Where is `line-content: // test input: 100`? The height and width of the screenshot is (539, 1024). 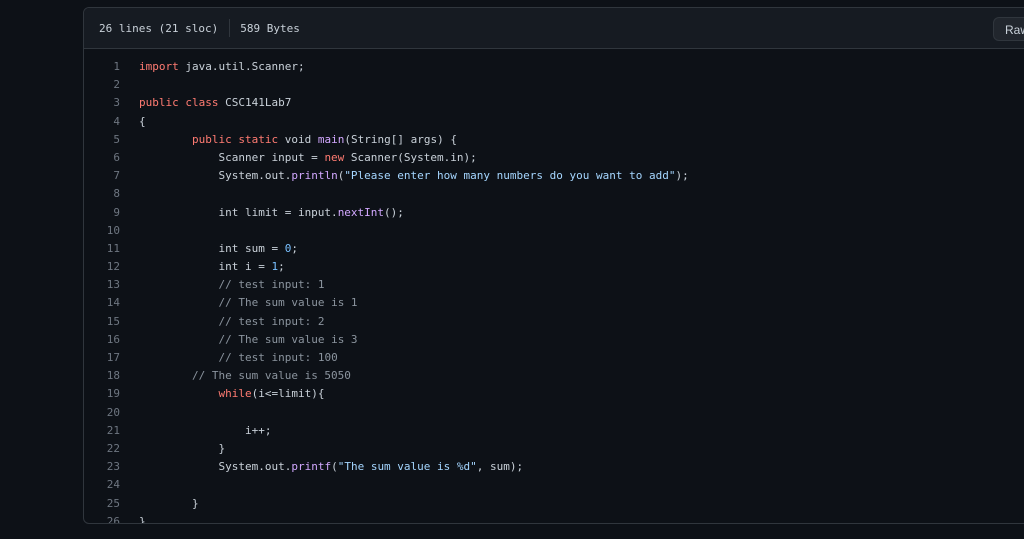
line-content: // test input: 100 is located at coordinates (238, 358).